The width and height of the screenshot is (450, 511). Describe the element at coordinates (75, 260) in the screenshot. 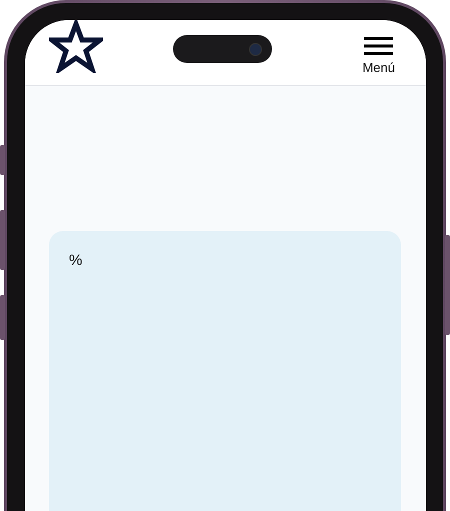

I see `percent-label: %` at that location.